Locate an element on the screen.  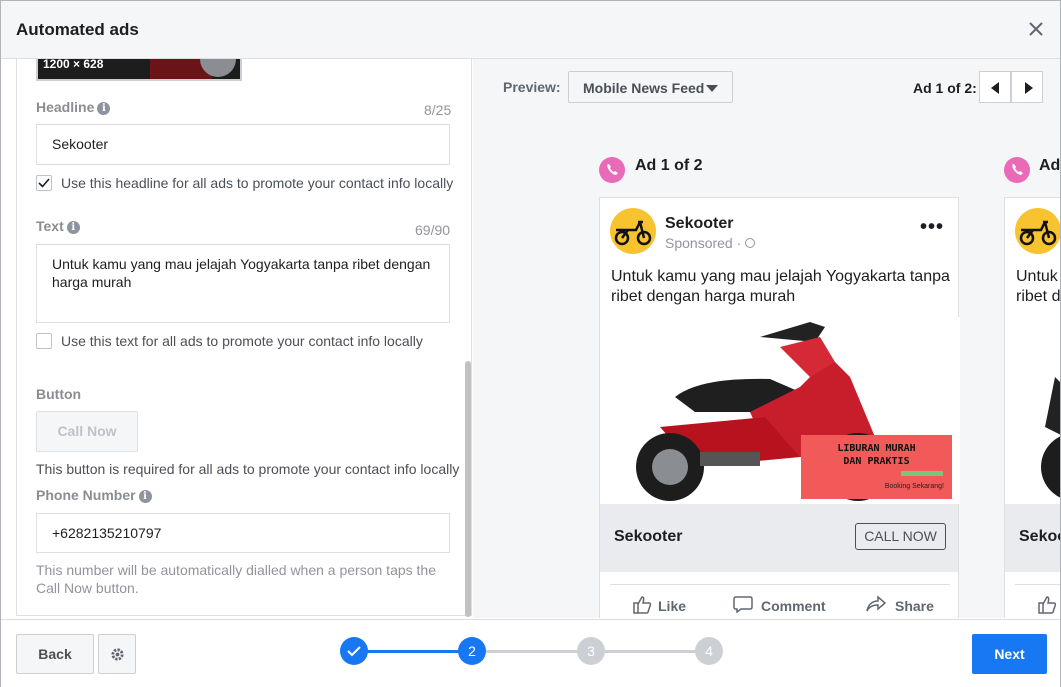
settings-button is located at coordinates (117, 654).